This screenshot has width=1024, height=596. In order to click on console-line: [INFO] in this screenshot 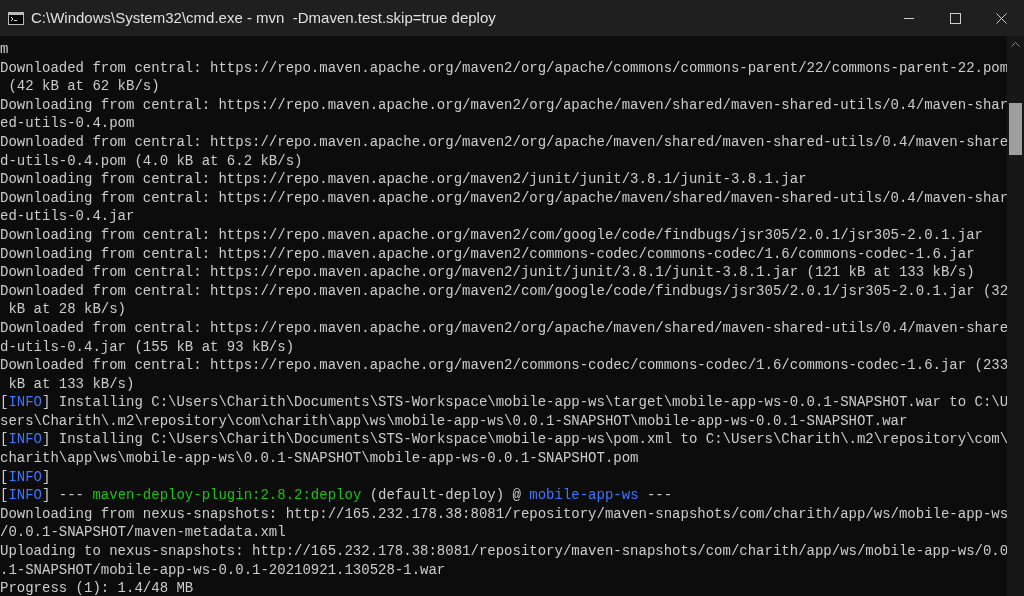, I will do `click(26, 477)`.